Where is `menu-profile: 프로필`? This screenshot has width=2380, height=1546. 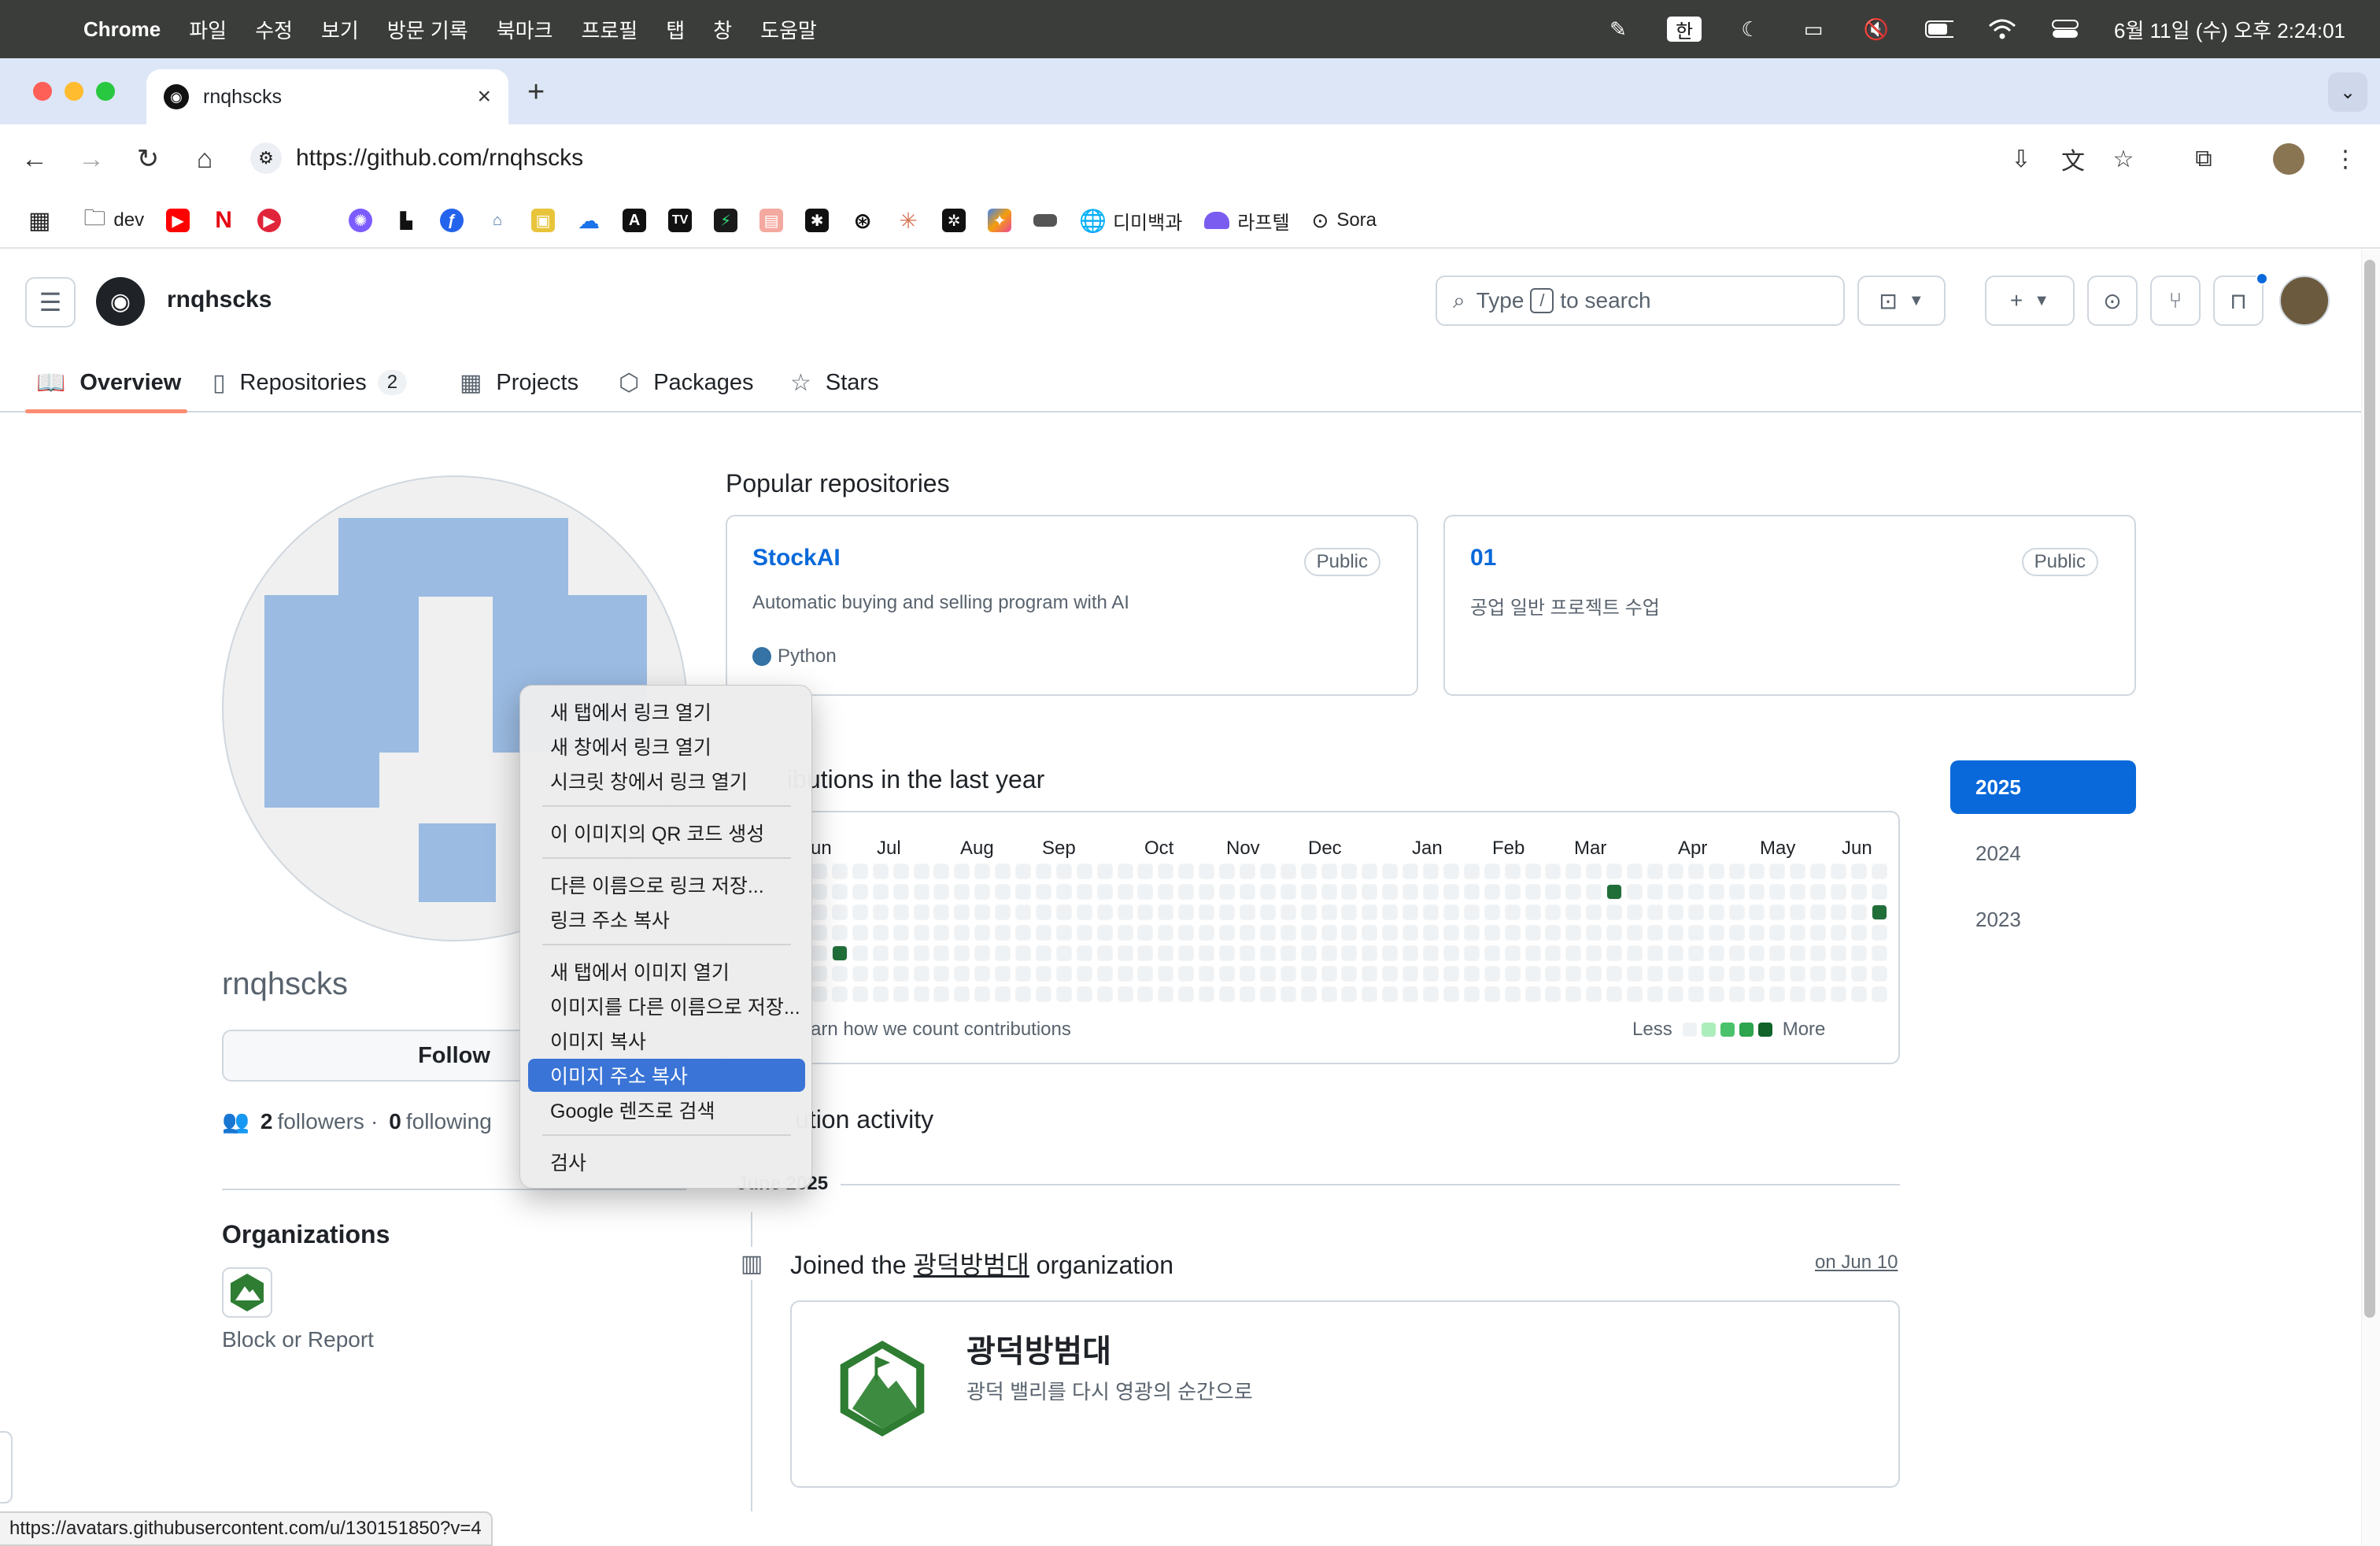
menu-profile: 프로필 is located at coordinates (609, 29).